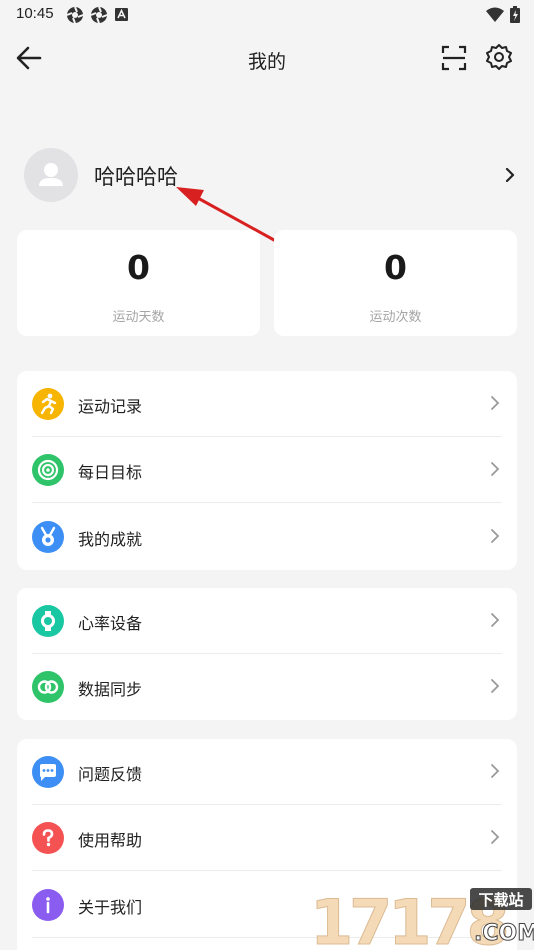  I want to click on status-time: 10:45, so click(35, 13).